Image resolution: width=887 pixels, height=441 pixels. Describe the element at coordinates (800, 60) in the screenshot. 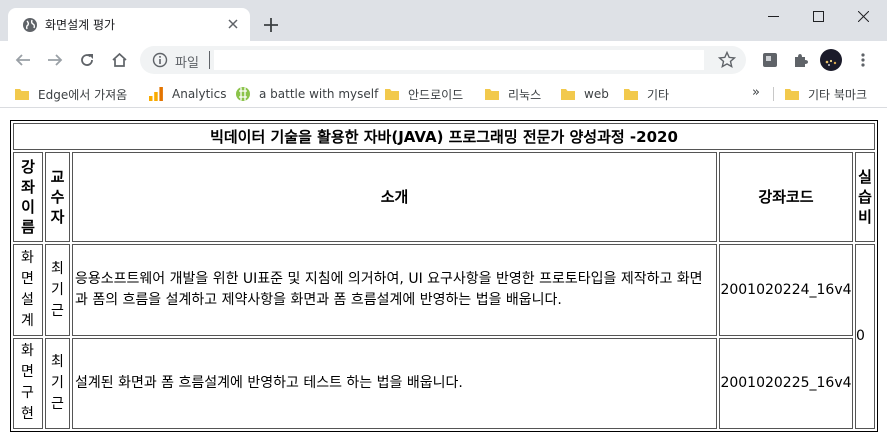

I see `puzzle-icon` at that location.